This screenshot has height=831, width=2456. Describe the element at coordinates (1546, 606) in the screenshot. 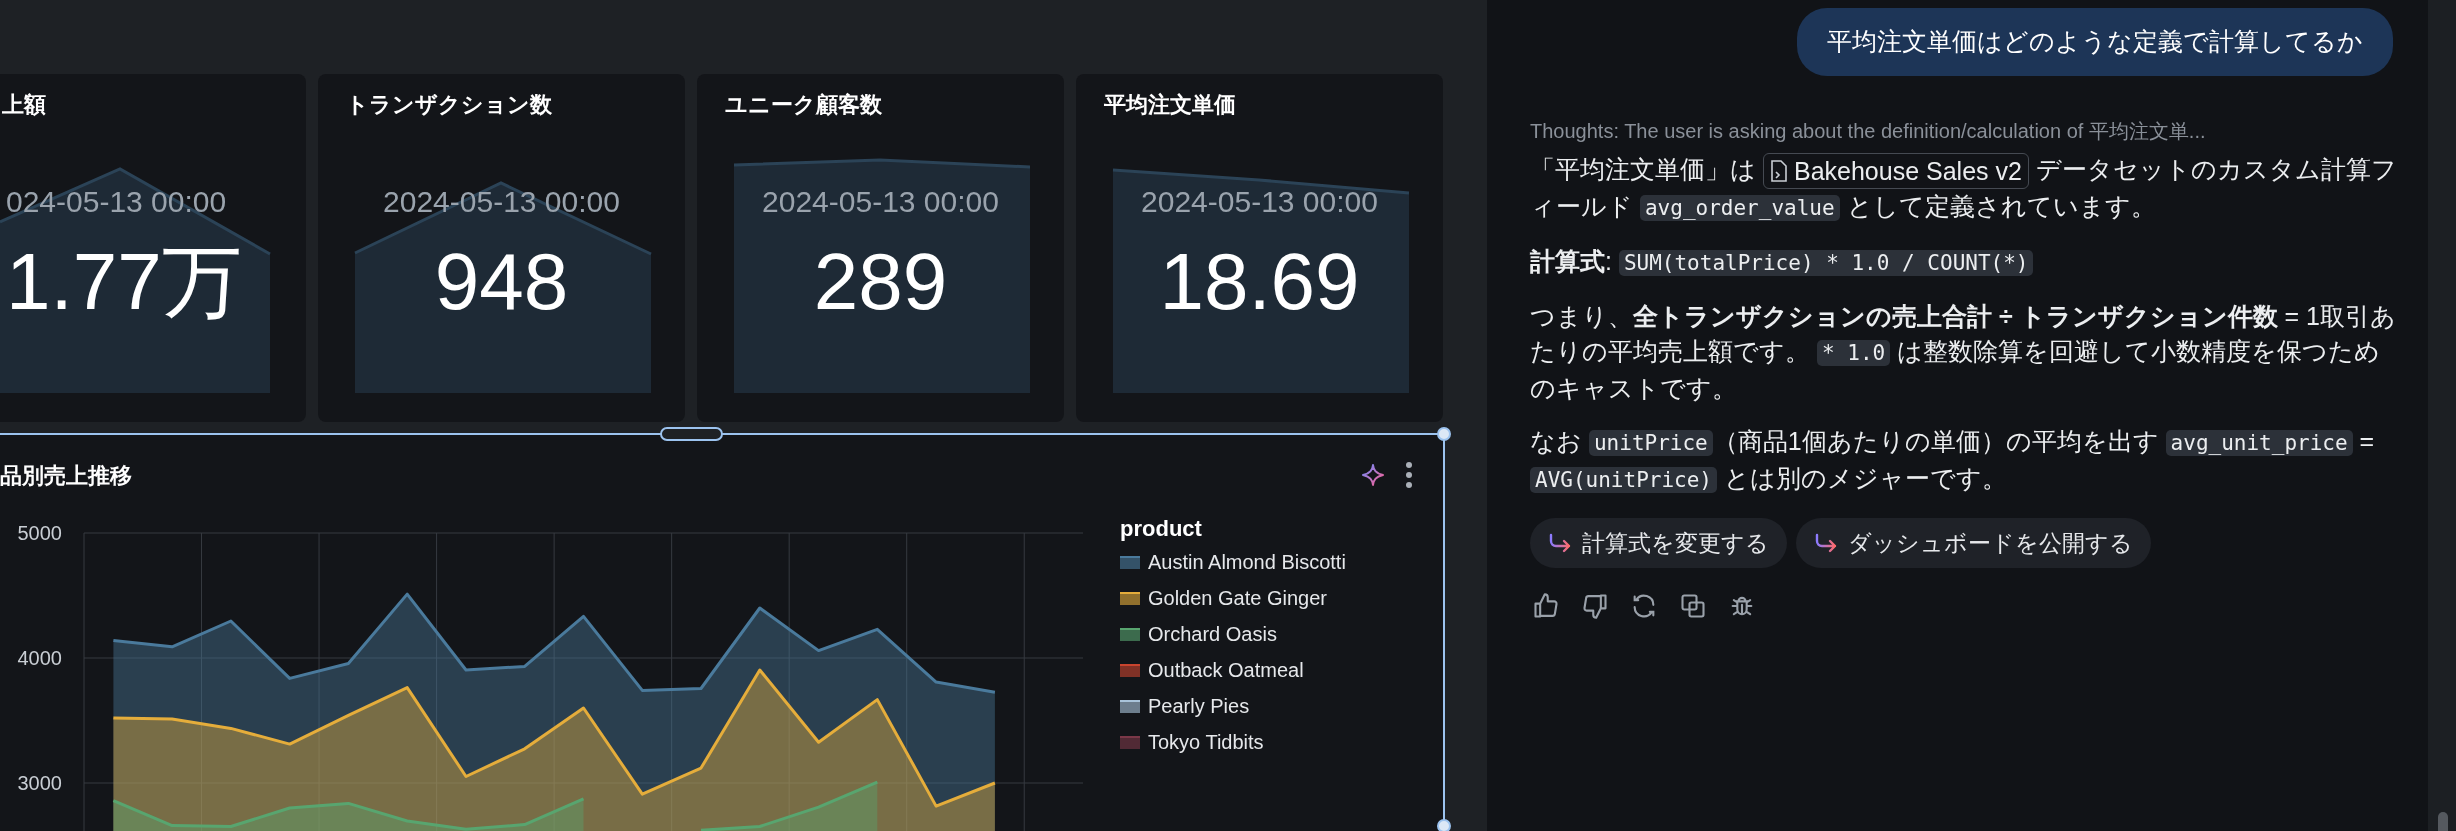

I see `thumbs-up-icon` at that location.